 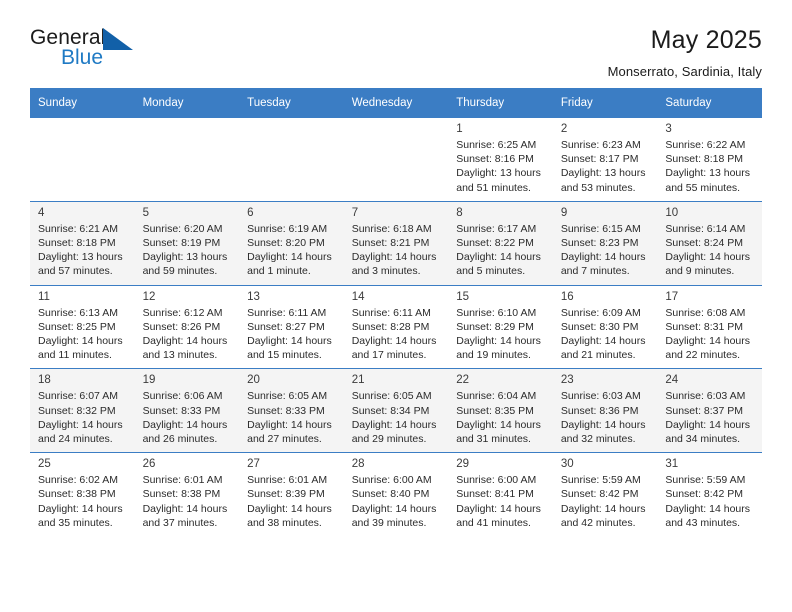 I want to click on day-number: 27, so click(x=253, y=464).